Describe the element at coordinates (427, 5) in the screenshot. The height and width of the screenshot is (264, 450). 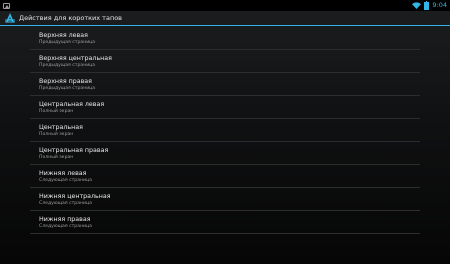
I see `battery-icon` at that location.